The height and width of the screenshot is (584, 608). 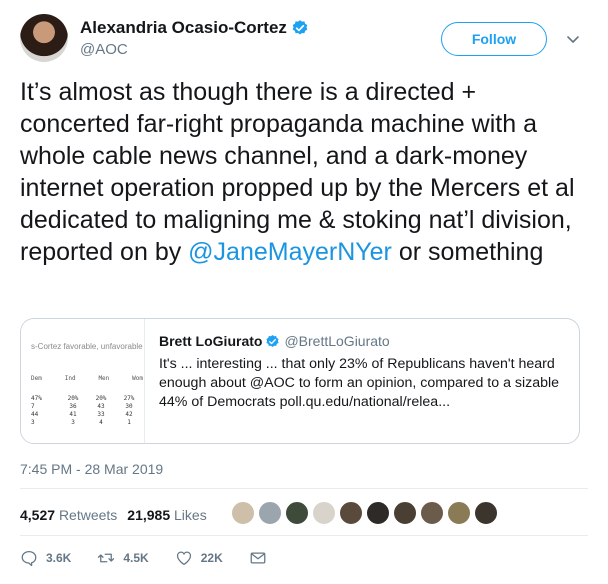 I want to click on likes-stat: 21,985 Likes, so click(x=166, y=515).